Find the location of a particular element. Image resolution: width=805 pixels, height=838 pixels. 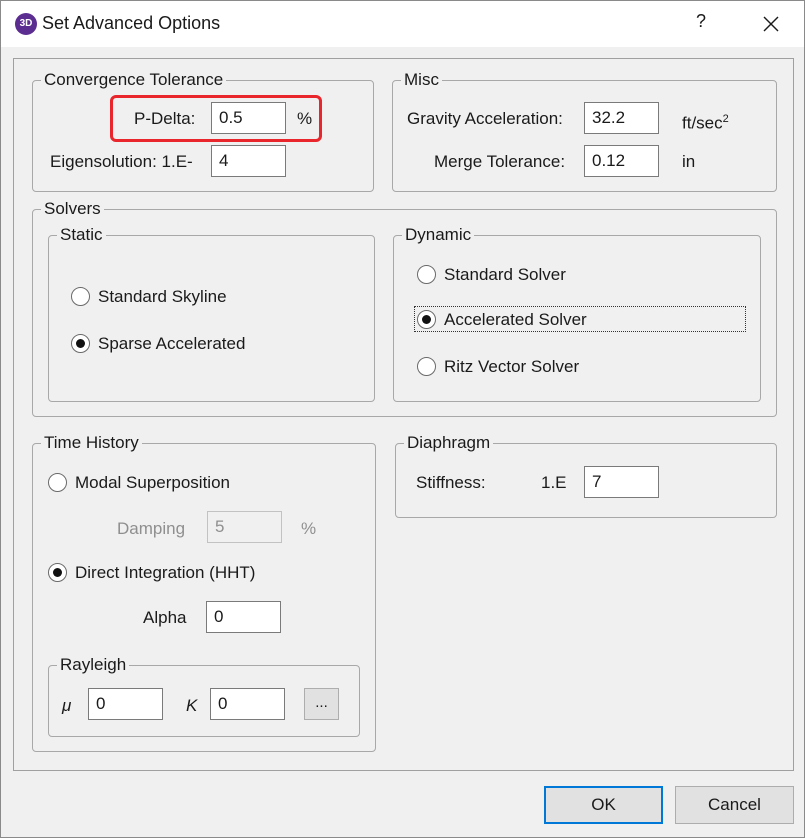

accelerated-solver-radio-dot is located at coordinates (426, 319).